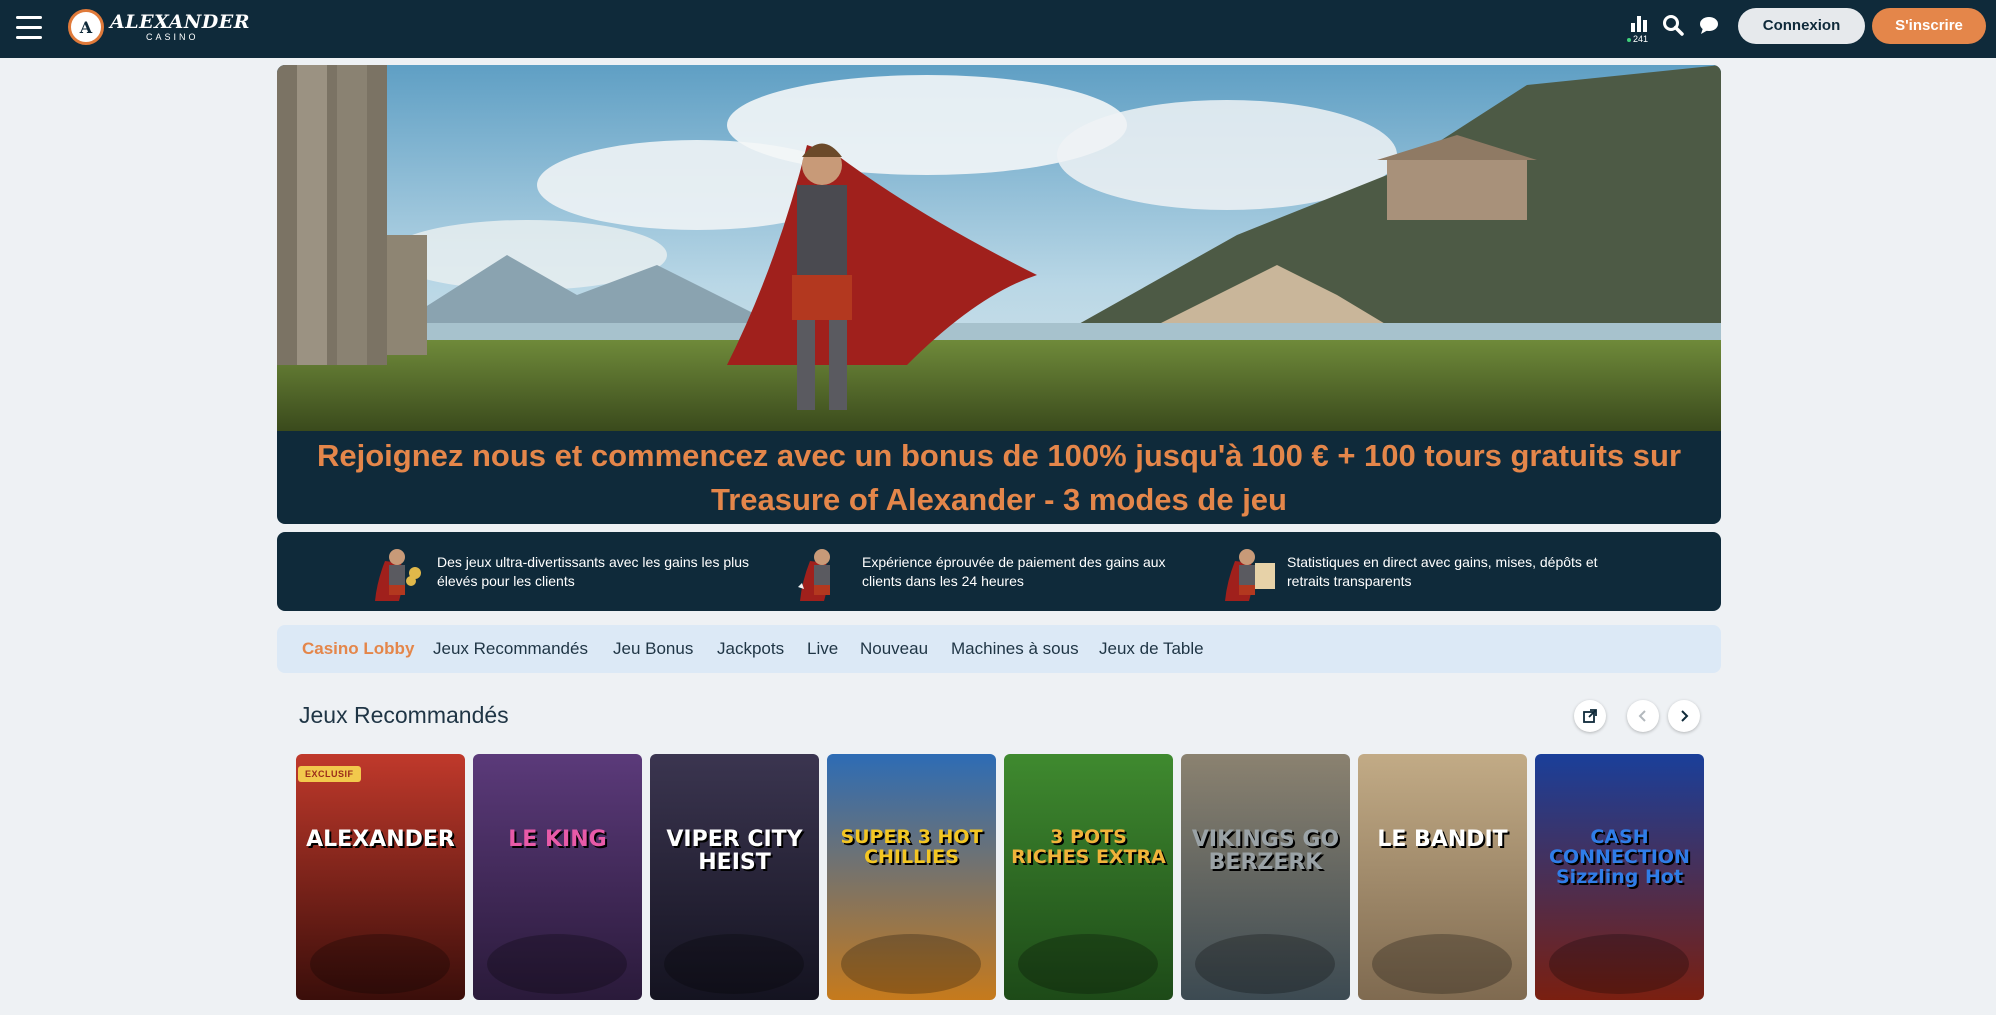 This screenshot has height=1015, width=1996. Describe the element at coordinates (180, 21) in the screenshot. I see `logo-name: ALEXANDER` at that location.